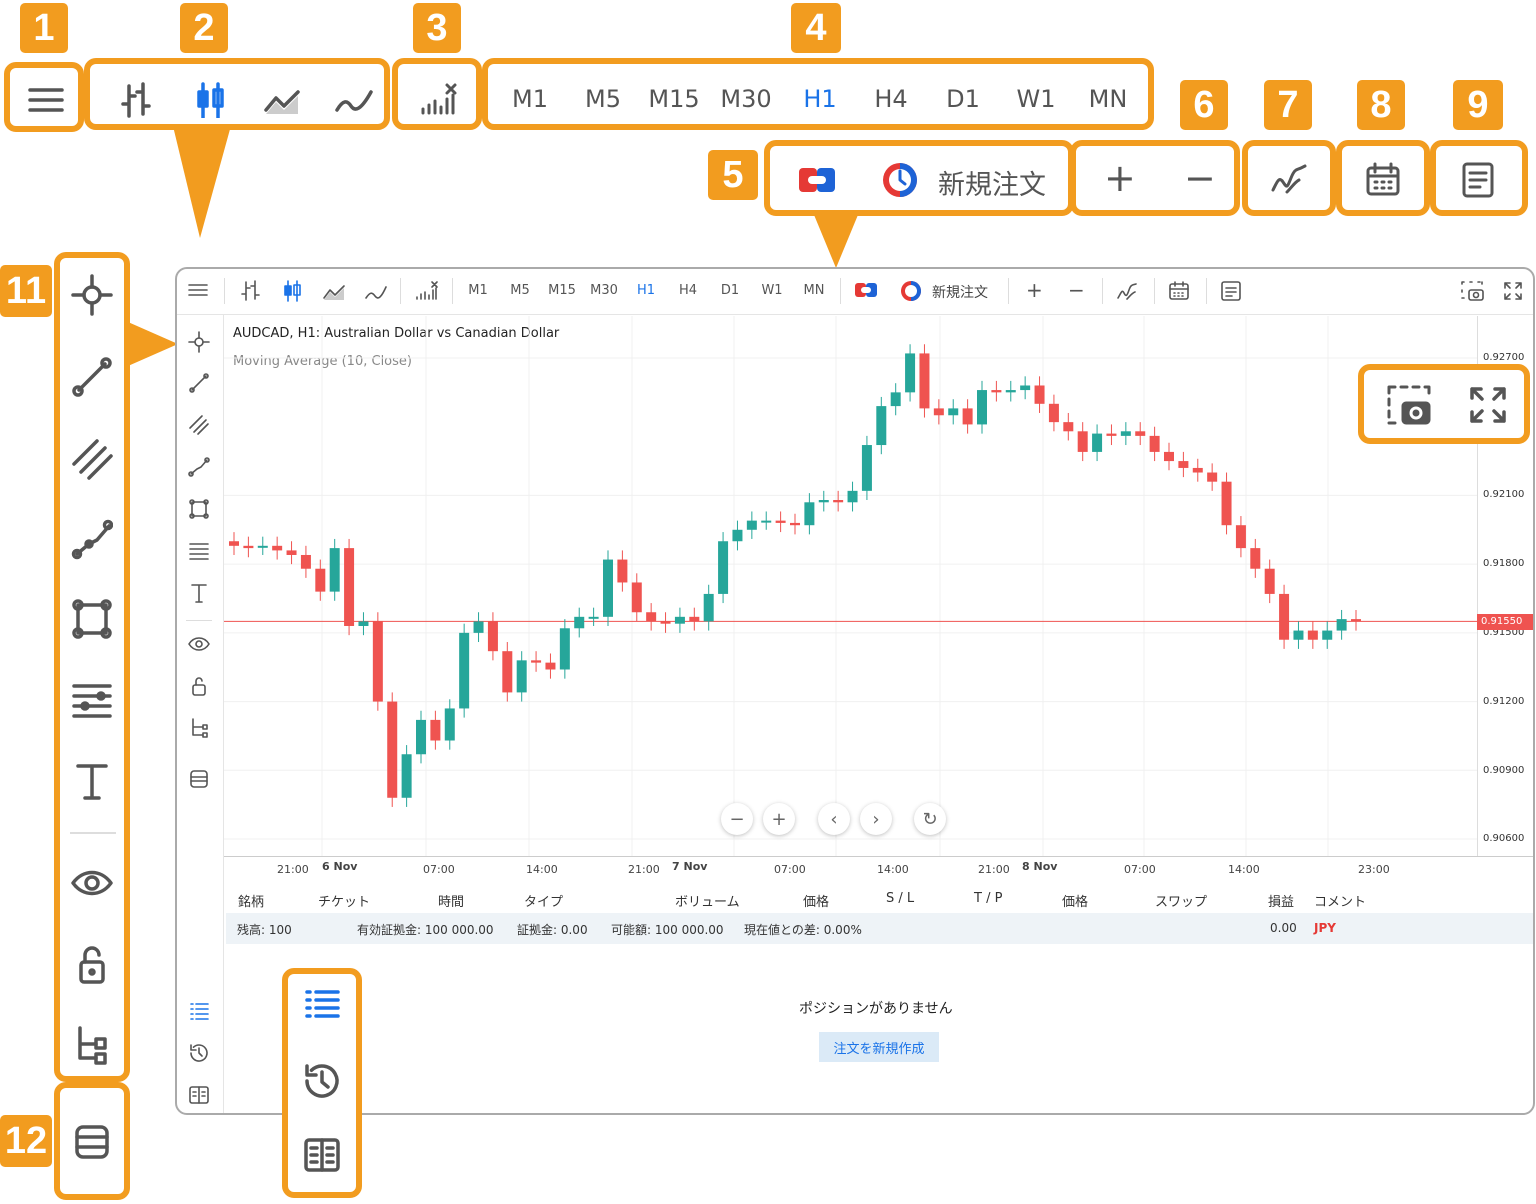 This screenshot has width=1536, height=1204. I want to click on small-candlestick-icon, so click(292, 293).